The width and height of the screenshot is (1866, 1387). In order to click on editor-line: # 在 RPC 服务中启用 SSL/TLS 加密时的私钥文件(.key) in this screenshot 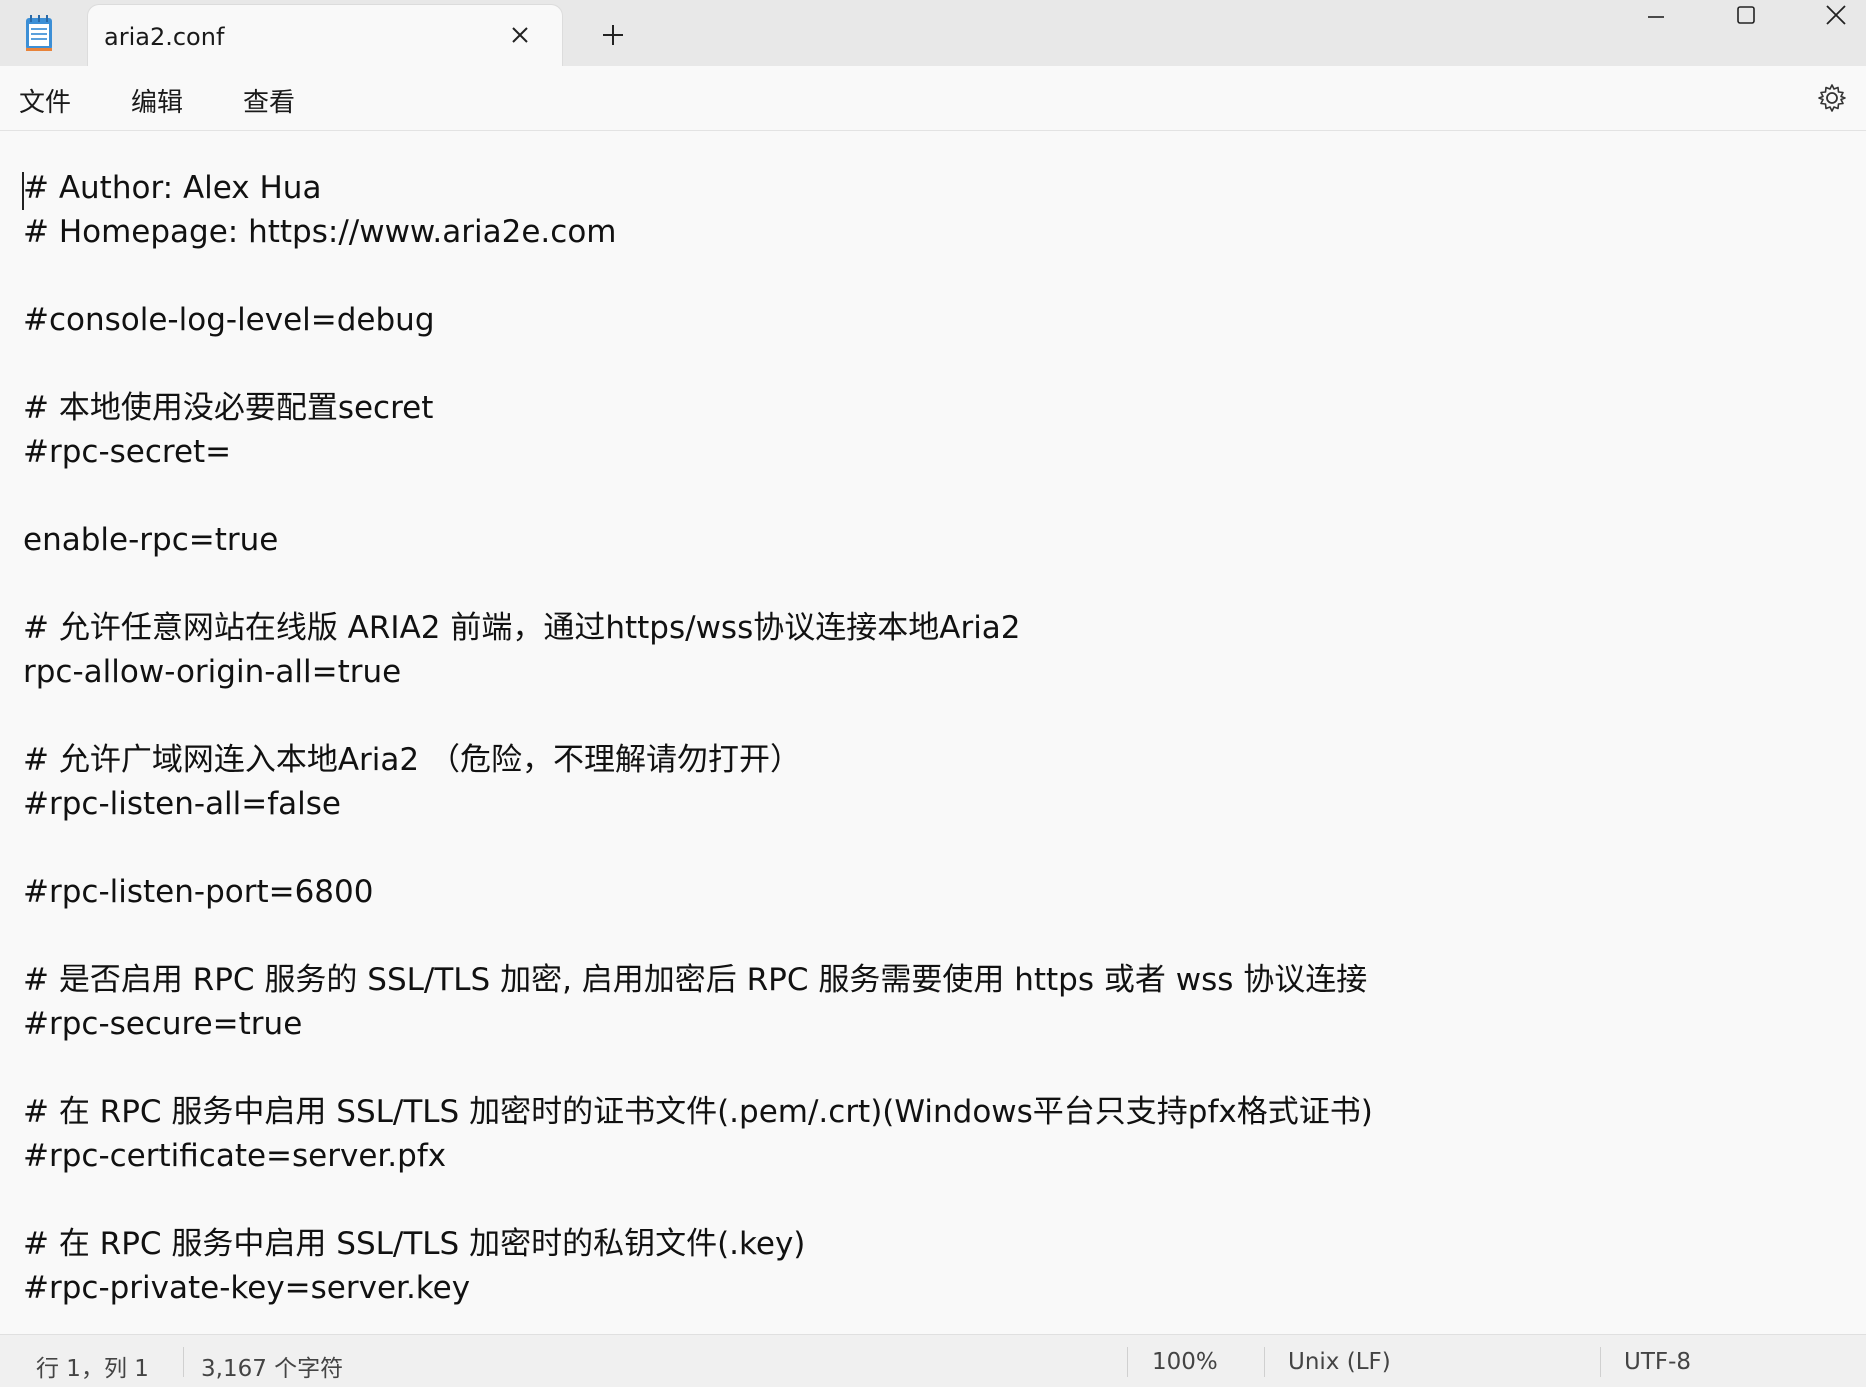, I will do `click(414, 1244)`.